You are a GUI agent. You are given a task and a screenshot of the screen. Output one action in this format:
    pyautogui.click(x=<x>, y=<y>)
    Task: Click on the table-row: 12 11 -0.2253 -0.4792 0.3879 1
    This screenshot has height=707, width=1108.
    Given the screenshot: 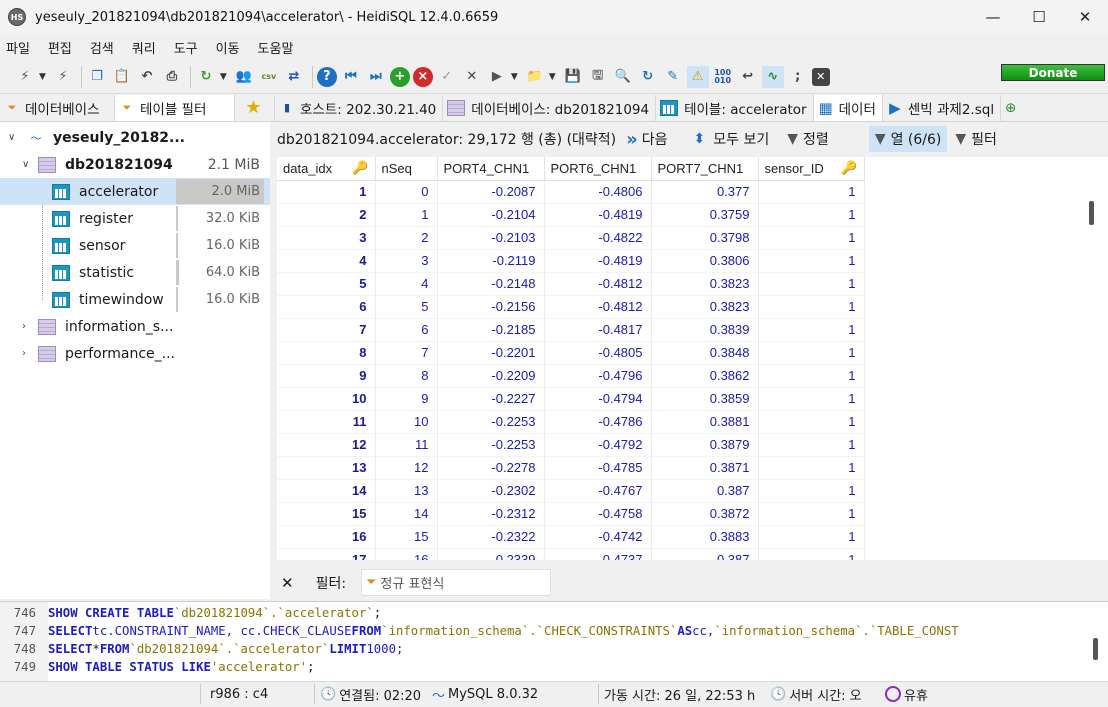 What is the action you would take?
    pyautogui.click(x=571, y=445)
    